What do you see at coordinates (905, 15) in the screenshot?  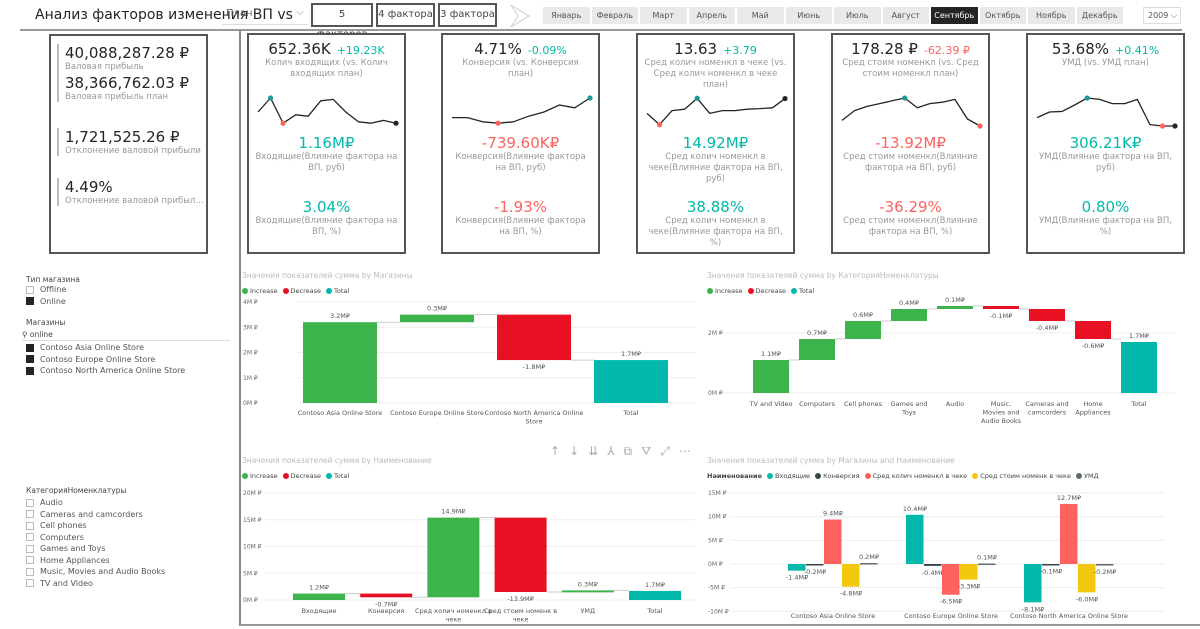 I see `month-button: Август` at bounding box center [905, 15].